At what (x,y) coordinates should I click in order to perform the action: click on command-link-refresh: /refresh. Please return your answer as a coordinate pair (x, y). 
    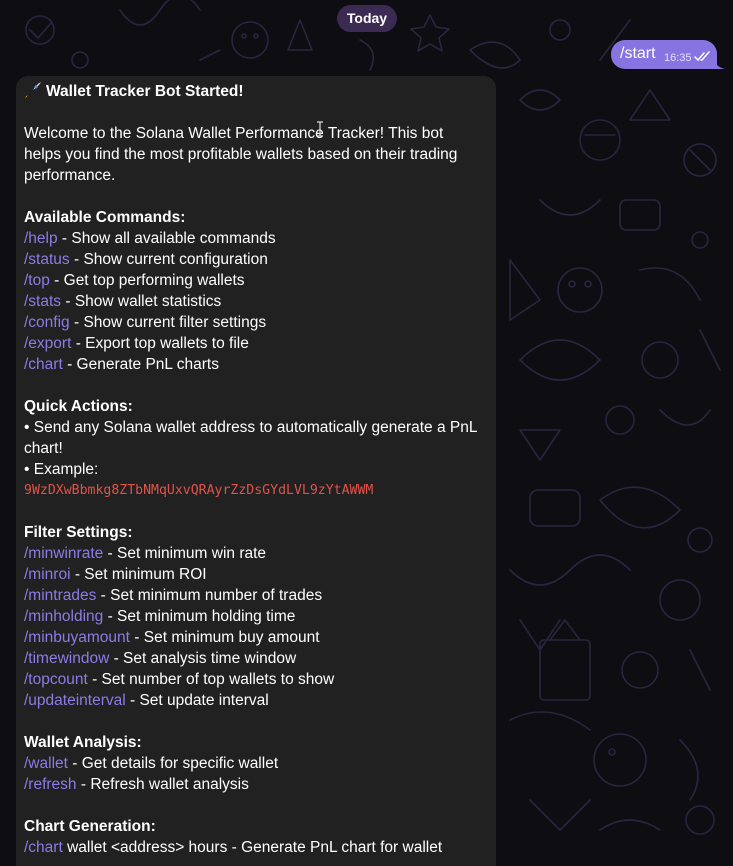
    Looking at the image, I should click on (50, 784).